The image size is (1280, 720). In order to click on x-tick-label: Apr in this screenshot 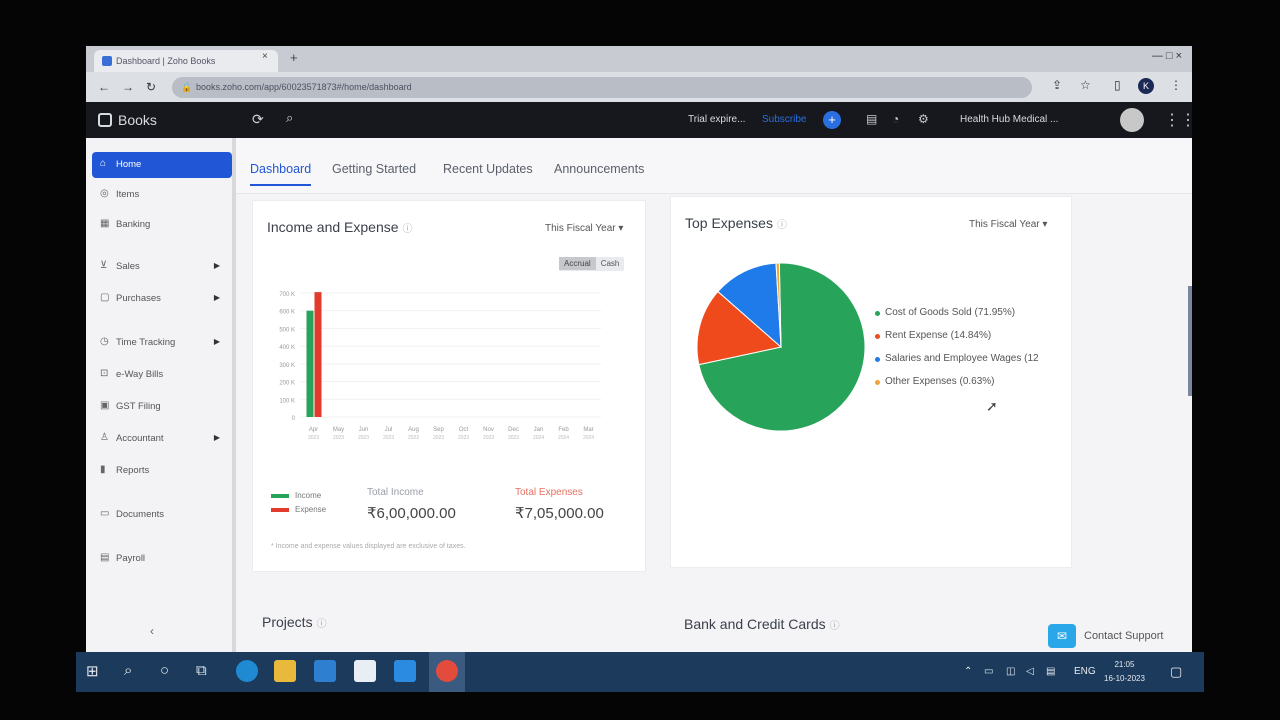, I will do `click(313, 430)`.